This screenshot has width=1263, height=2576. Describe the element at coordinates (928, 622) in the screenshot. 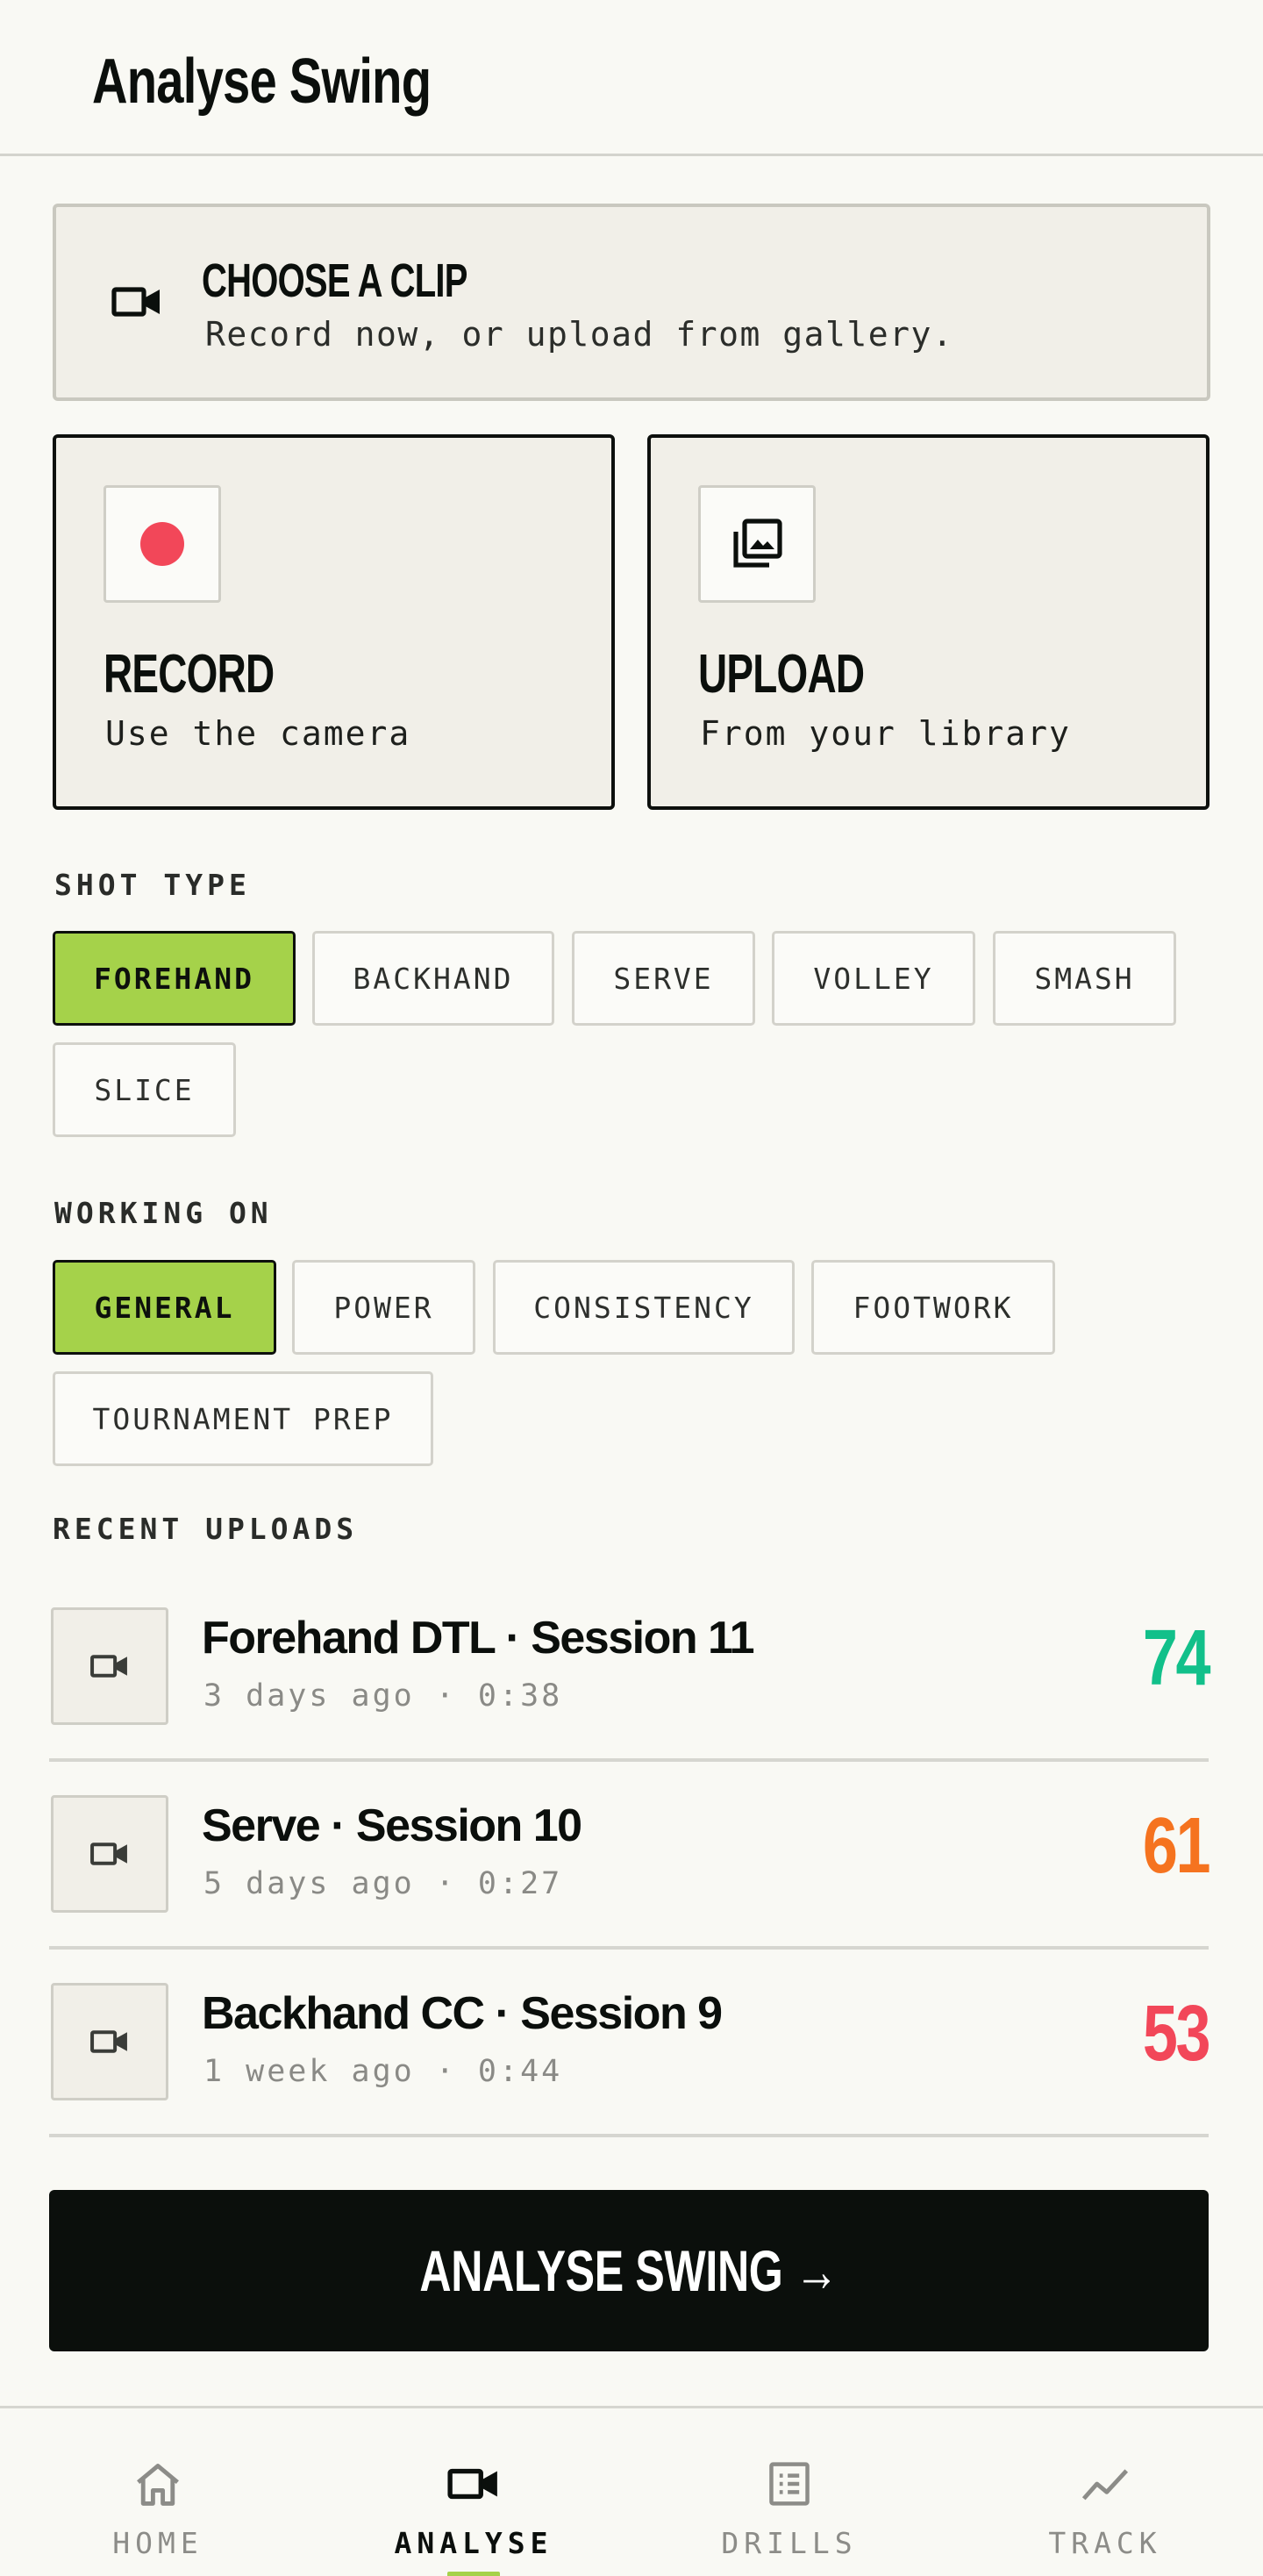

I see `upload-card: UPLOAD From your library` at that location.